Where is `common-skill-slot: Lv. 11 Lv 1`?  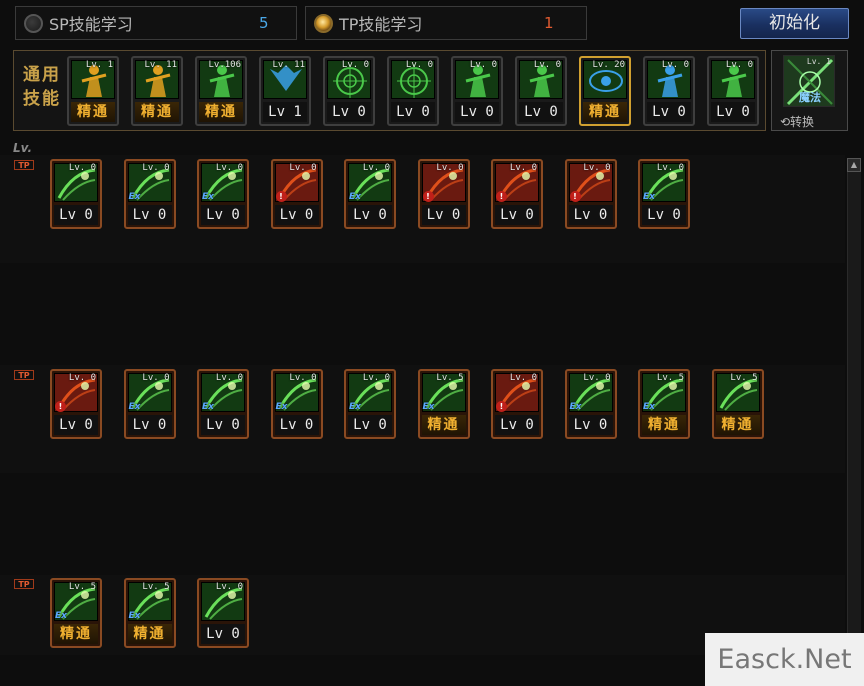
common-skill-slot: Lv. 11 Lv 1 is located at coordinates (285, 91).